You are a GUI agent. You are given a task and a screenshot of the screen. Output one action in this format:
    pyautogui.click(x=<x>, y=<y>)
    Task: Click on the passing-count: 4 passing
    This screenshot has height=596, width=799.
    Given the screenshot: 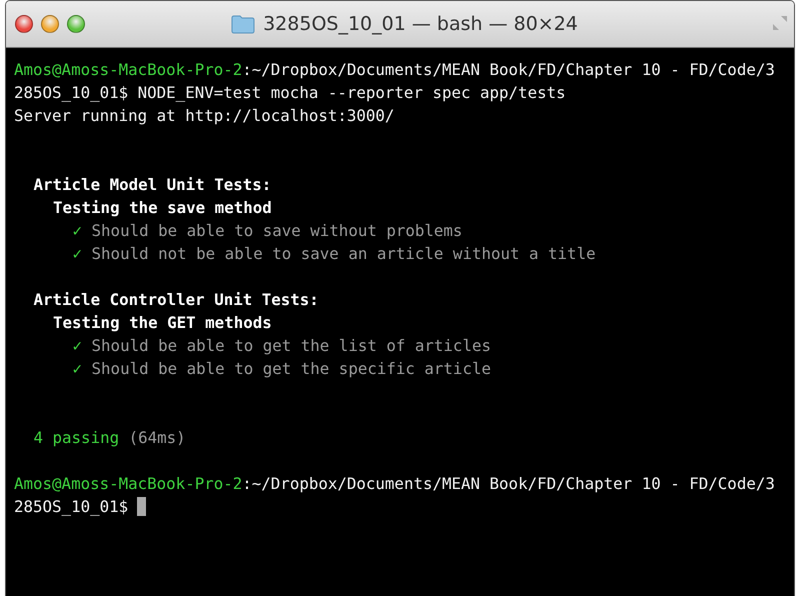 What is the action you would take?
    pyautogui.click(x=77, y=438)
    